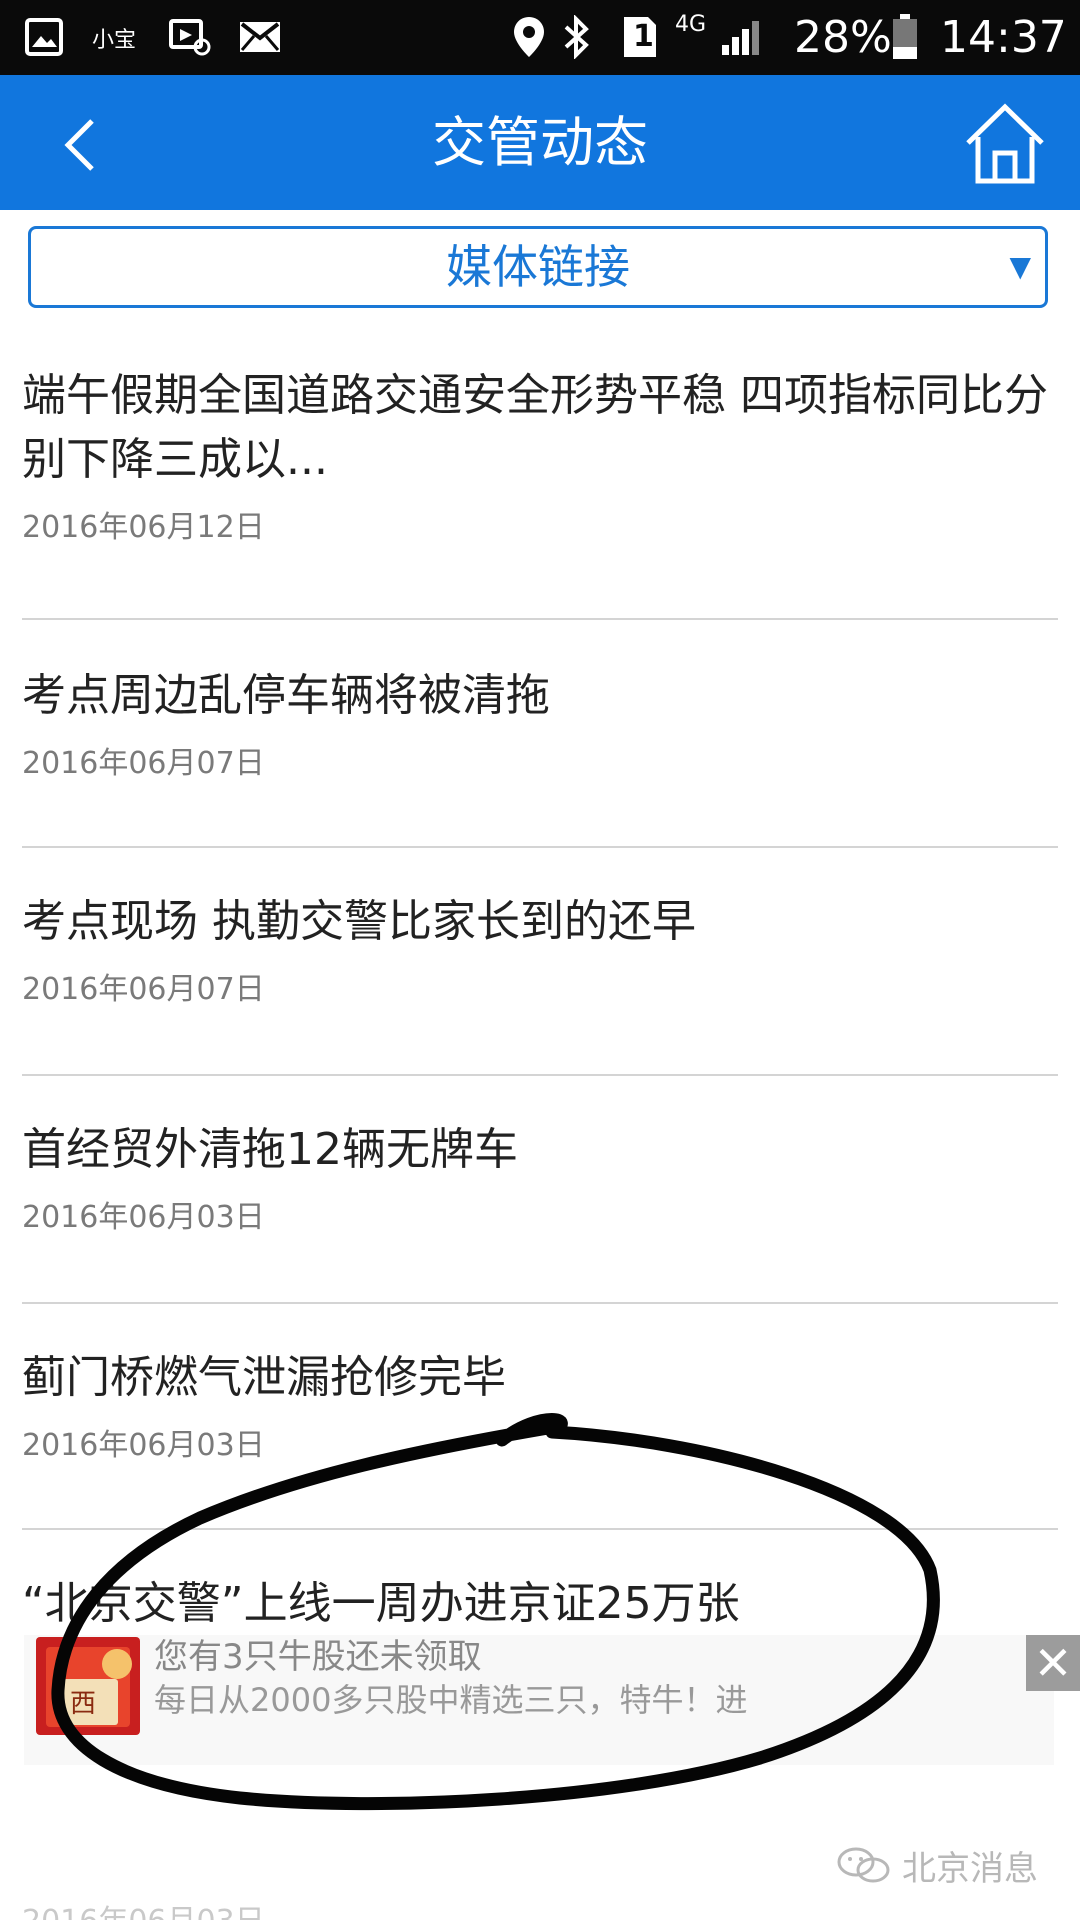 Image resolution: width=1080 pixels, height=1920 pixels. Describe the element at coordinates (843, 37) in the screenshot. I see `battery-percent: 28%` at that location.